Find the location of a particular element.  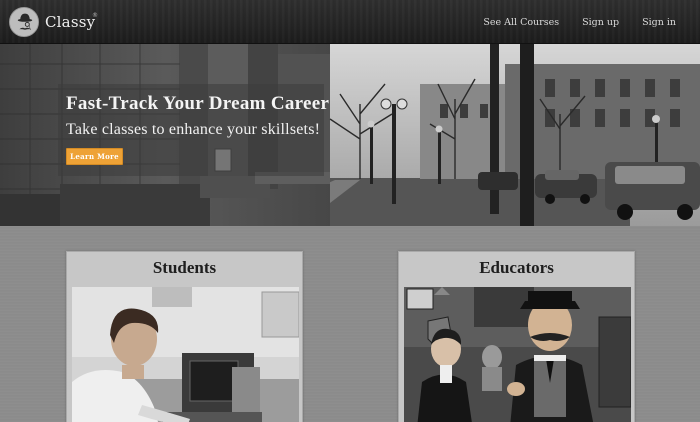

nav-sign-up: Sign up is located at coordinates (600, 22).